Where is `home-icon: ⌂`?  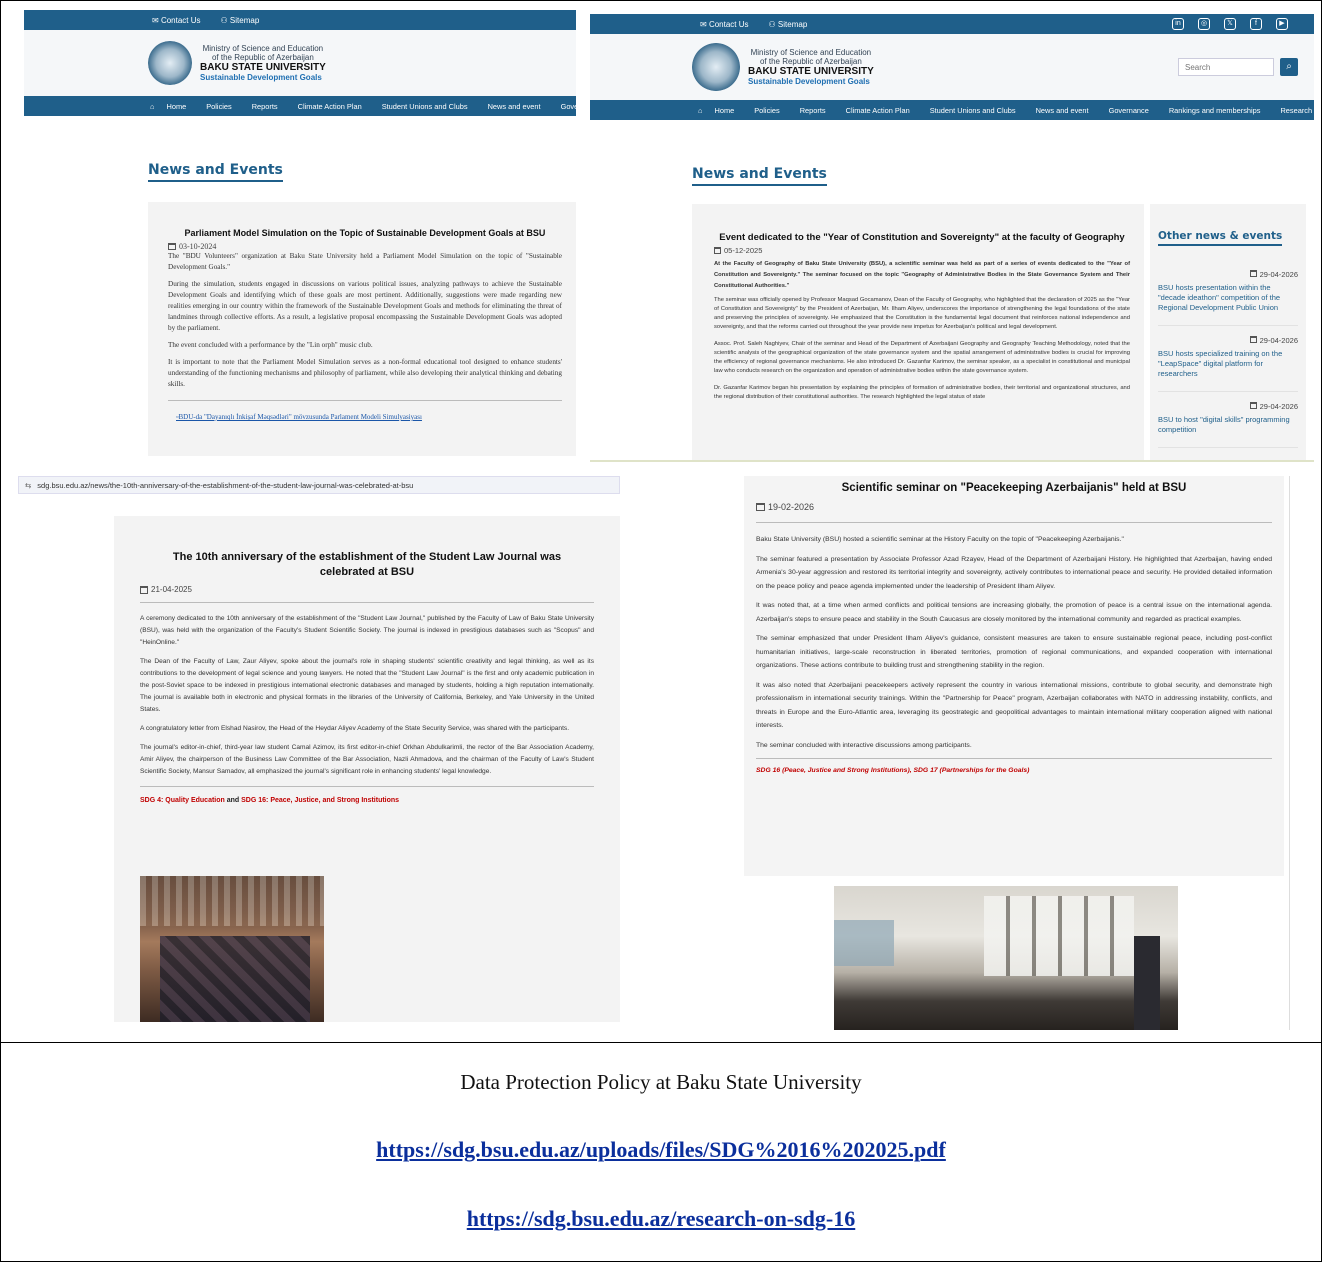
home-icon: ⌂ is located at coordinates (153, 106).